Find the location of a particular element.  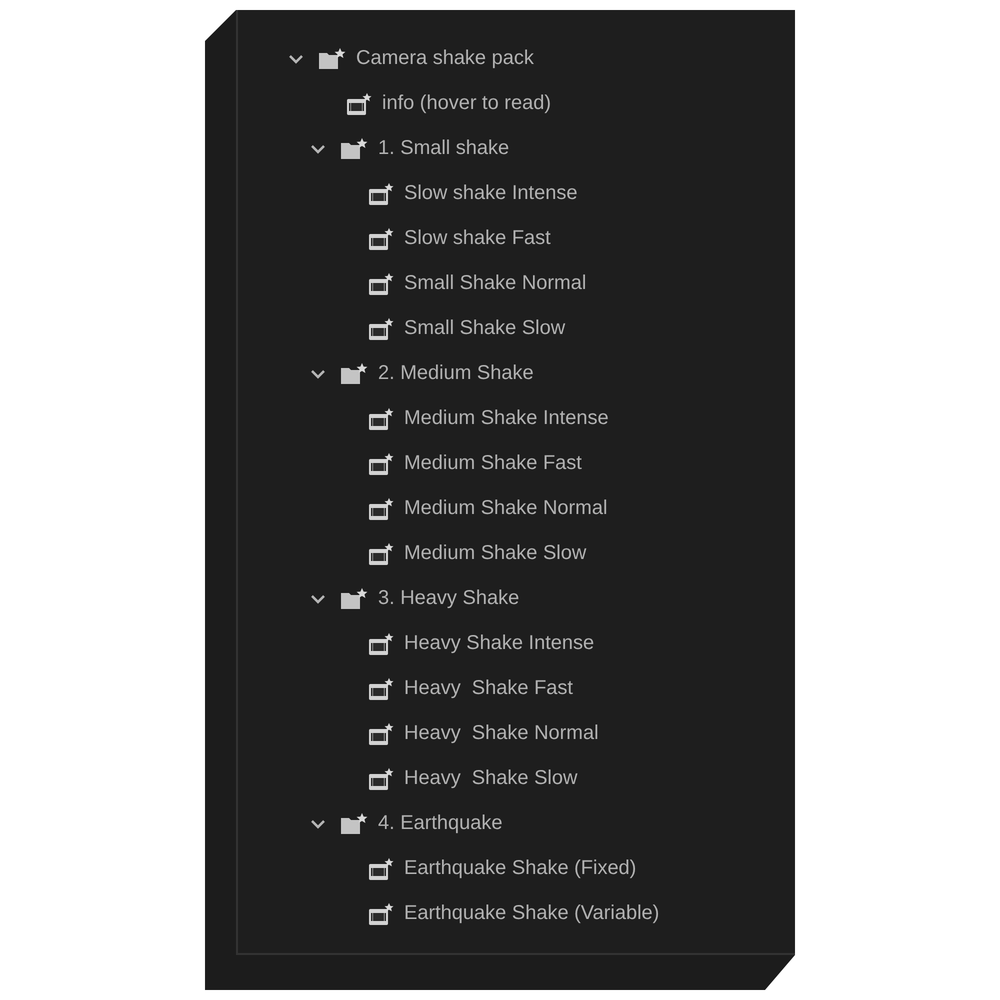

clip-label: Heavy Shake Fast is located at coordinates (488, 688).